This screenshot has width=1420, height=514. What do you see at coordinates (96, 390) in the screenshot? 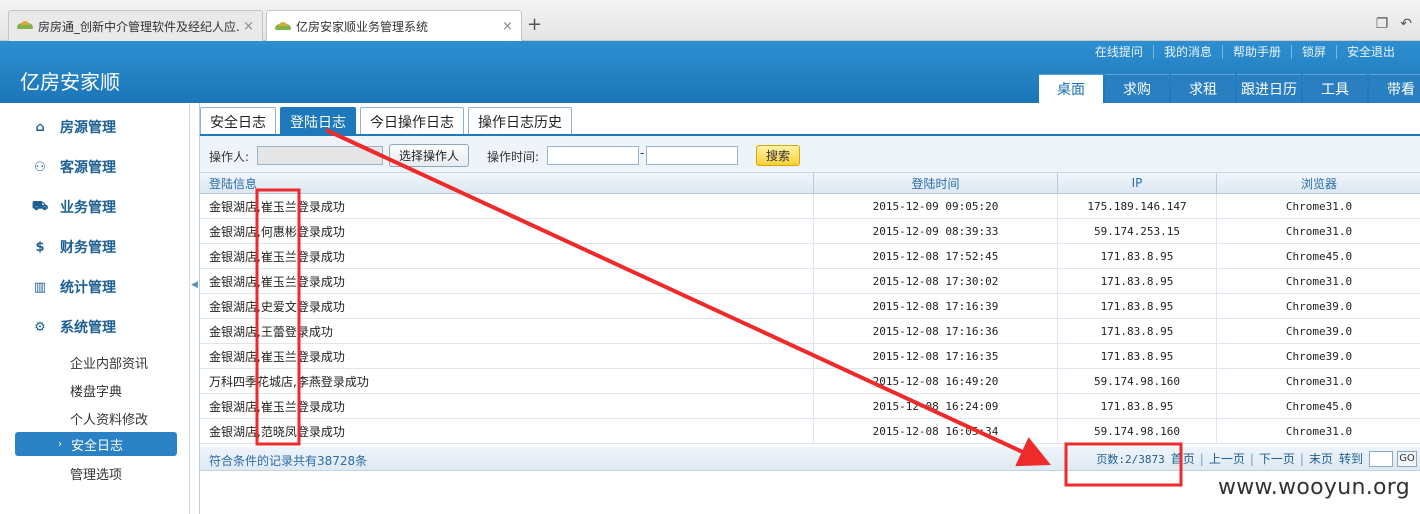
I see `sidebar-sub-building-dictionary: 楼盘字典` at bounding box center [96, 390].